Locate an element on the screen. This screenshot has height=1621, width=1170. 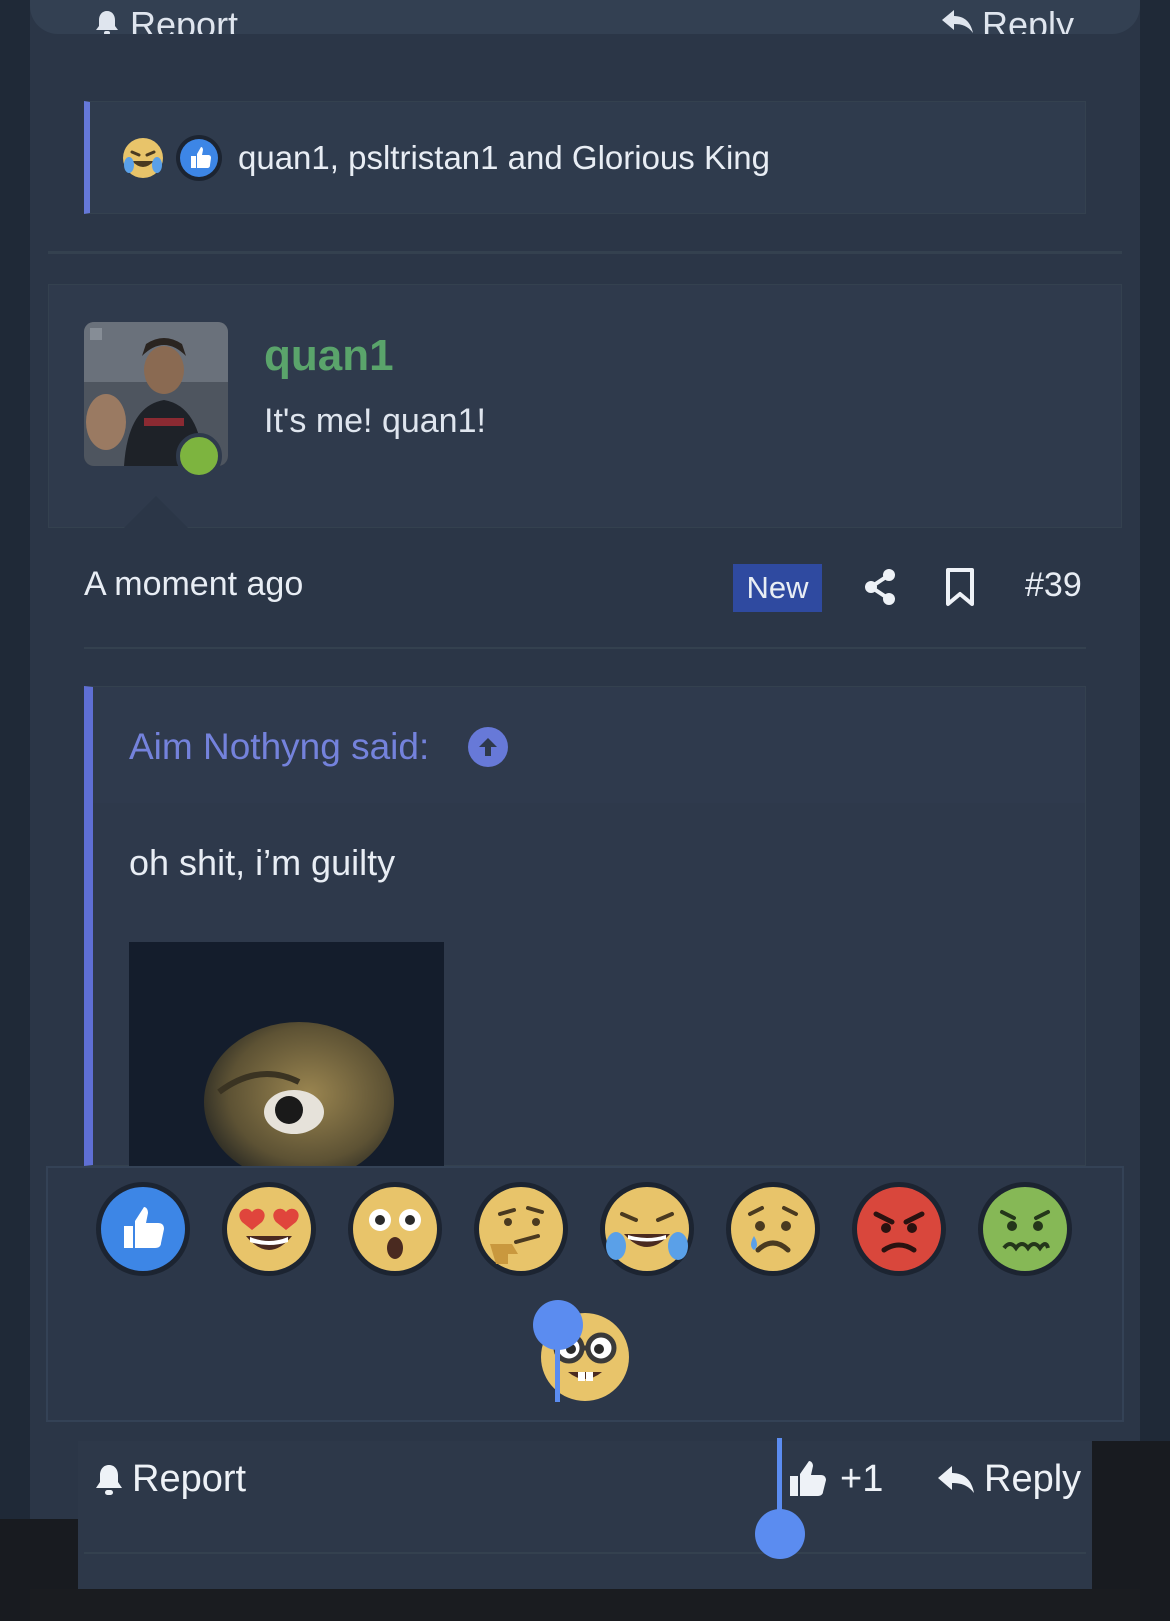
new-badge: New is located at coordinates (777, 588).